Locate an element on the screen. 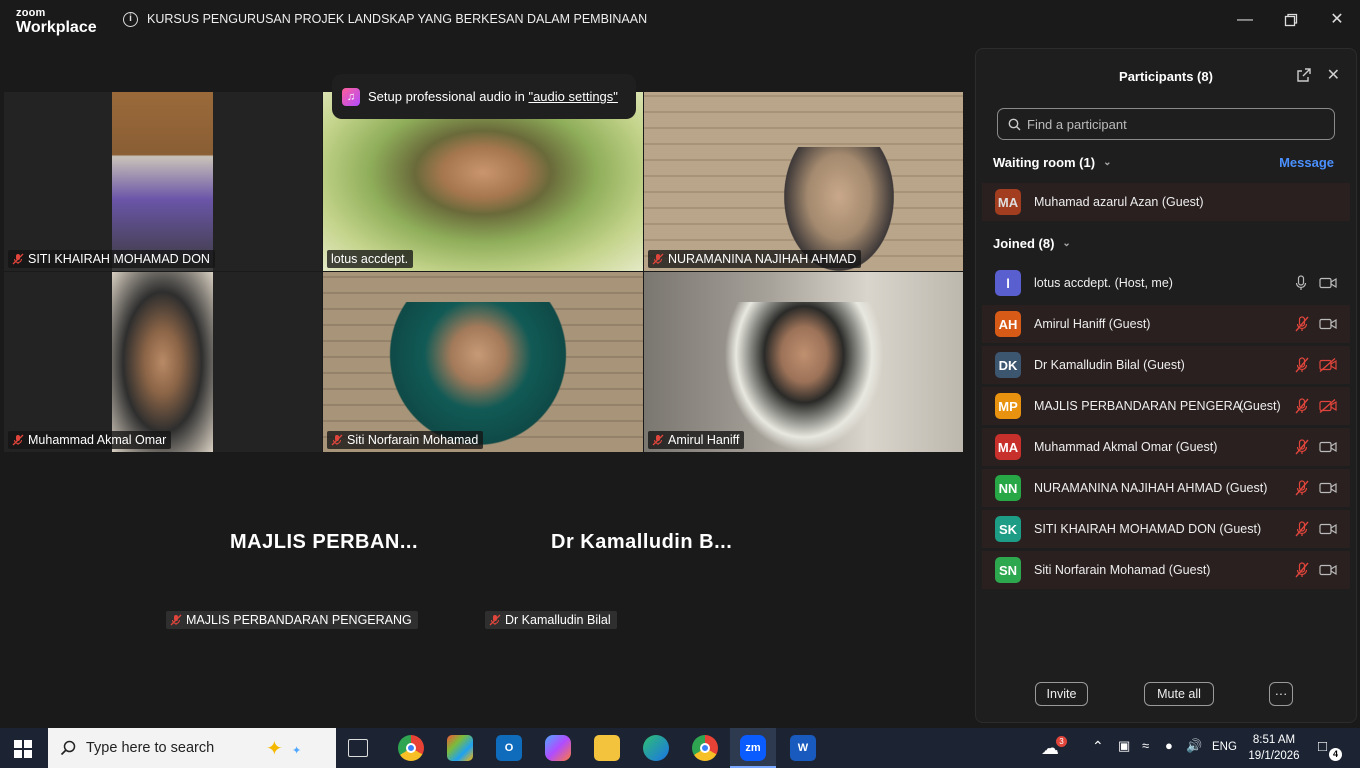 This screenshot has width=1360, height=768. video-tile: NURAMANINA NAJIHAH AHMAD is located at coordinates (803, 181).